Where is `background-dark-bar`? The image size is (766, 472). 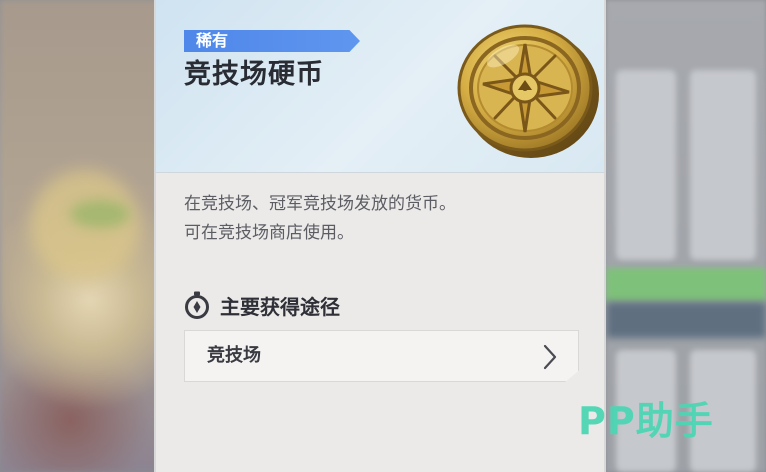 background-dark-bar is located at coordinates (686, 320).